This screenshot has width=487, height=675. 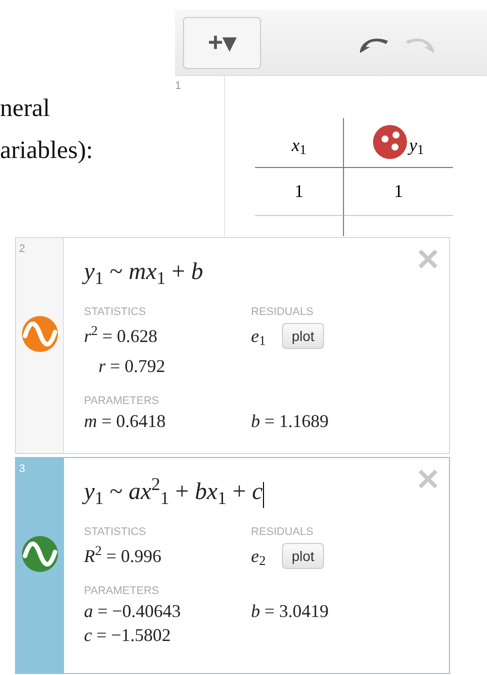 What do you see at coordinates (123, 555) in the screenshot?
I see `statistic-value: R$^{2}$ = 0.996` at bounding box center [123, 555].